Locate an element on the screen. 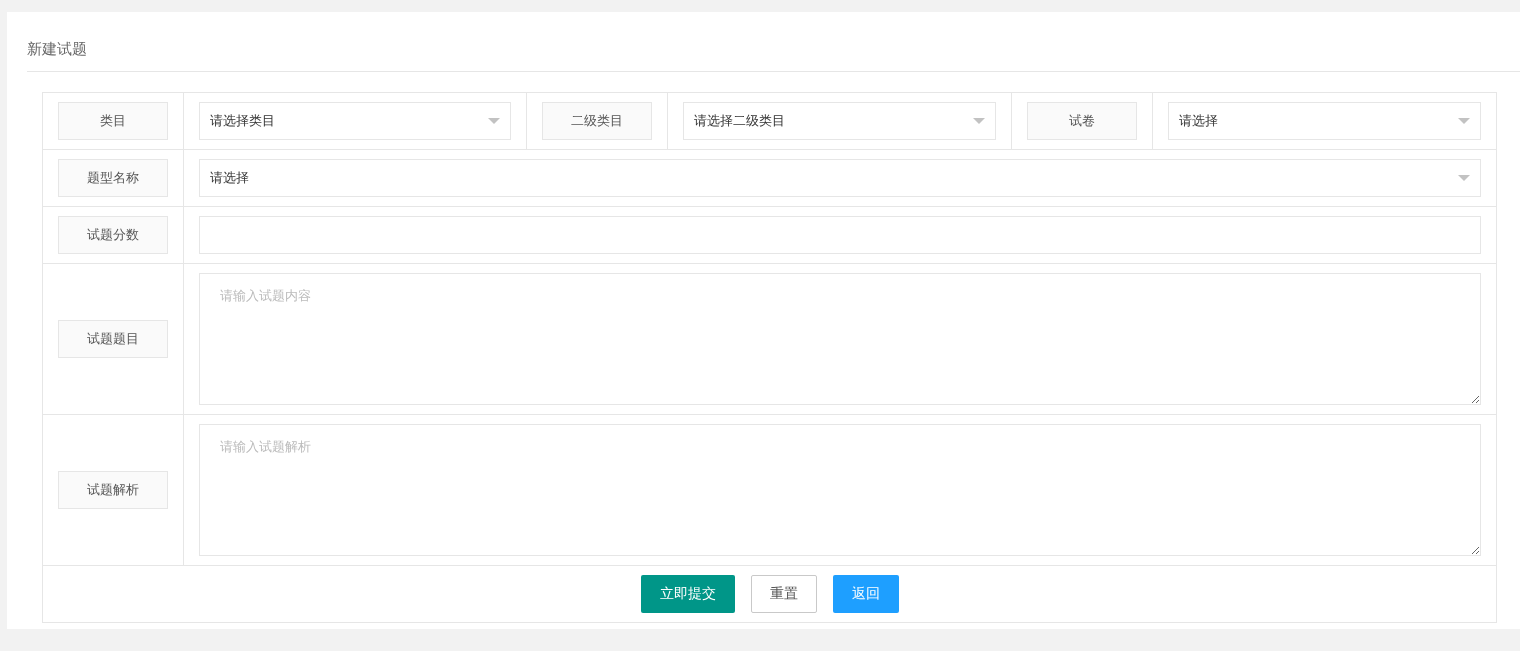  select-dropdown: 请选择二级类目 is located at coordinates (839, 120).